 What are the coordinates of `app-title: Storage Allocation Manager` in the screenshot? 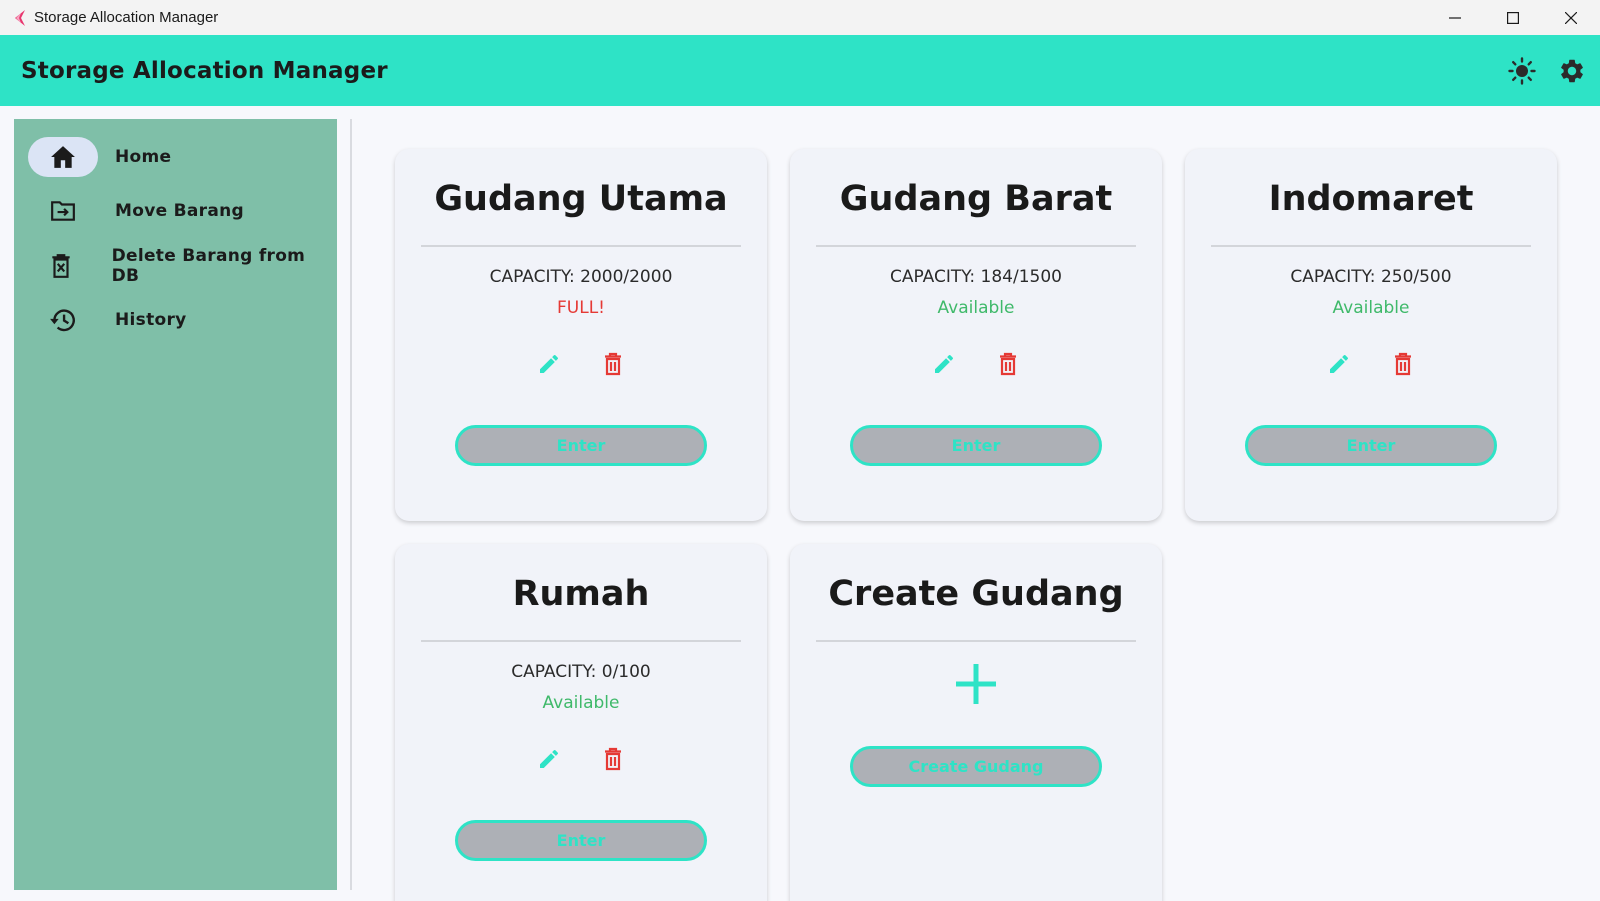 It's located at (204, 70).